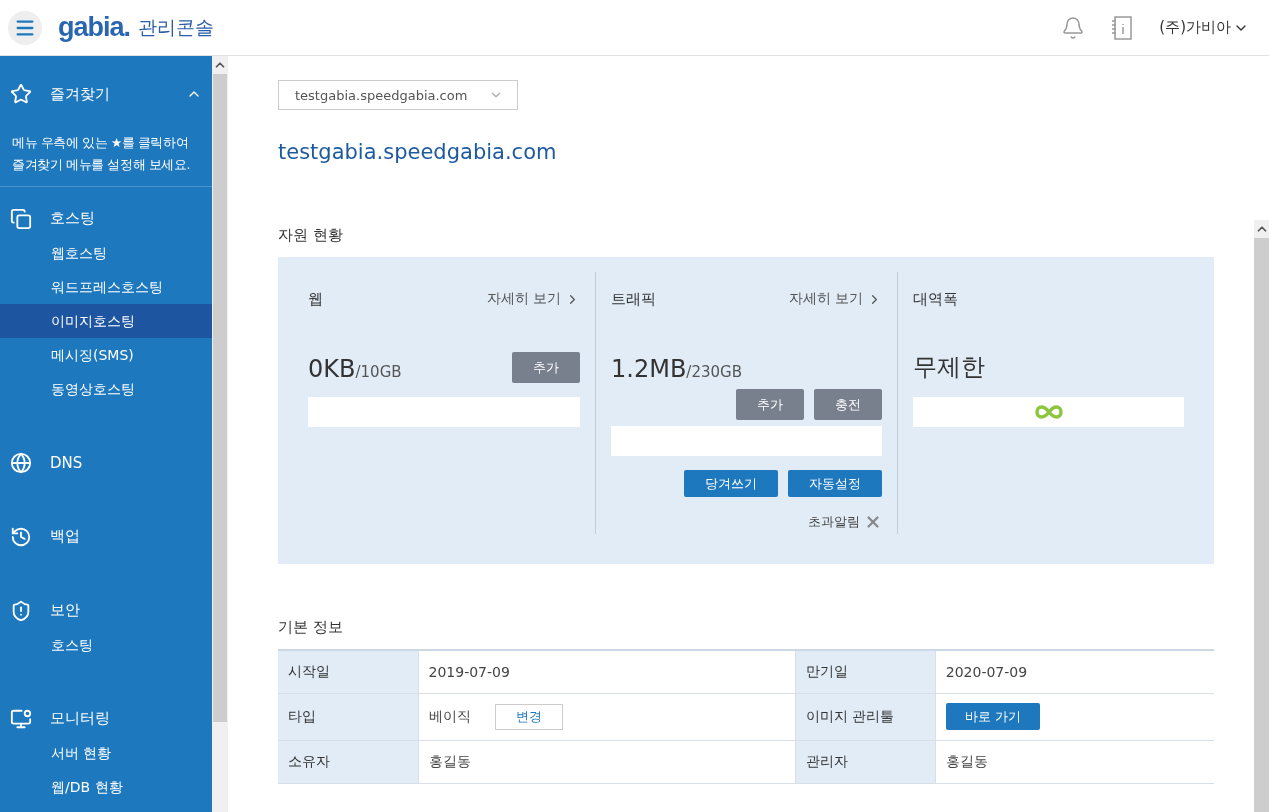  I want to click on cell-value: 2020-07-09, so click(986, 671).